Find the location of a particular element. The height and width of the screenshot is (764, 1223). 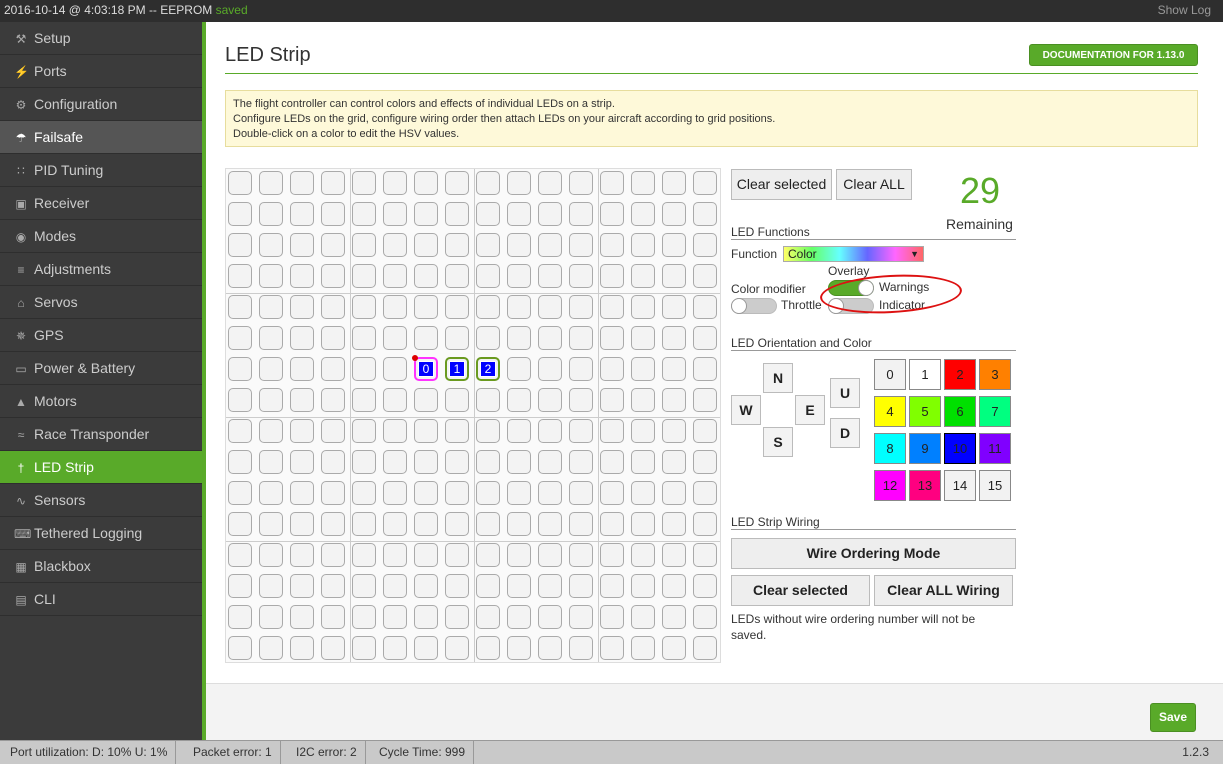

sidebar-item-modes: ◉ Modes is located at coordinates (101, 236).